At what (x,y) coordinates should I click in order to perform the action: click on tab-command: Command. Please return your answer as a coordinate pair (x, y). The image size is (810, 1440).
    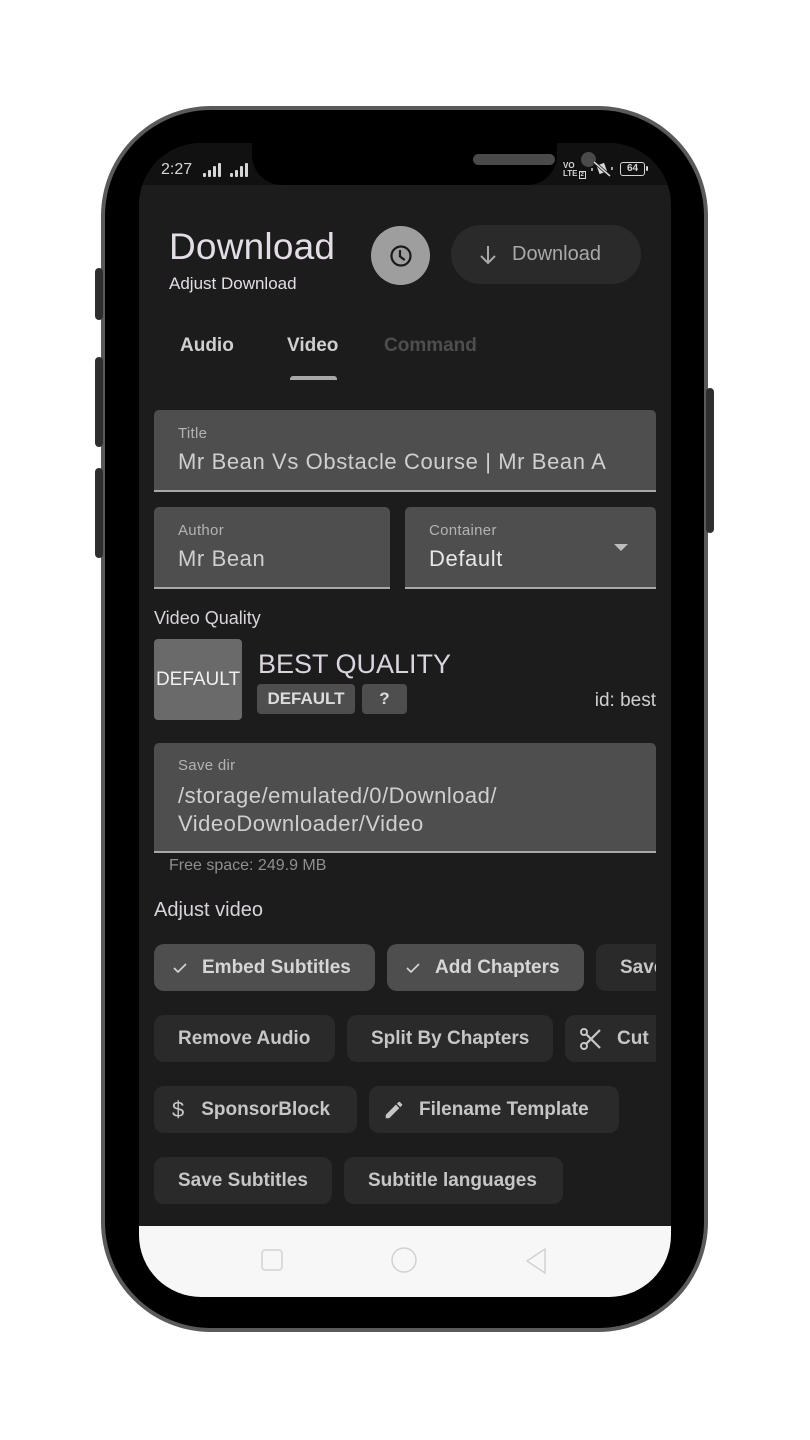
    Looking at the image, I should click on (430, 346).